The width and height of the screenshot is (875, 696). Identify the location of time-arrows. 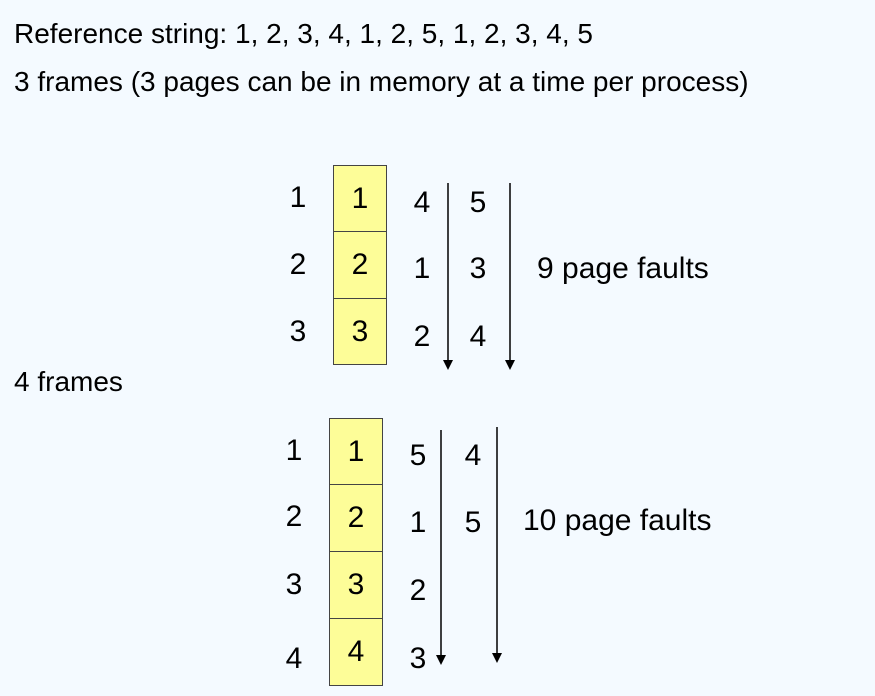
(475, 424).